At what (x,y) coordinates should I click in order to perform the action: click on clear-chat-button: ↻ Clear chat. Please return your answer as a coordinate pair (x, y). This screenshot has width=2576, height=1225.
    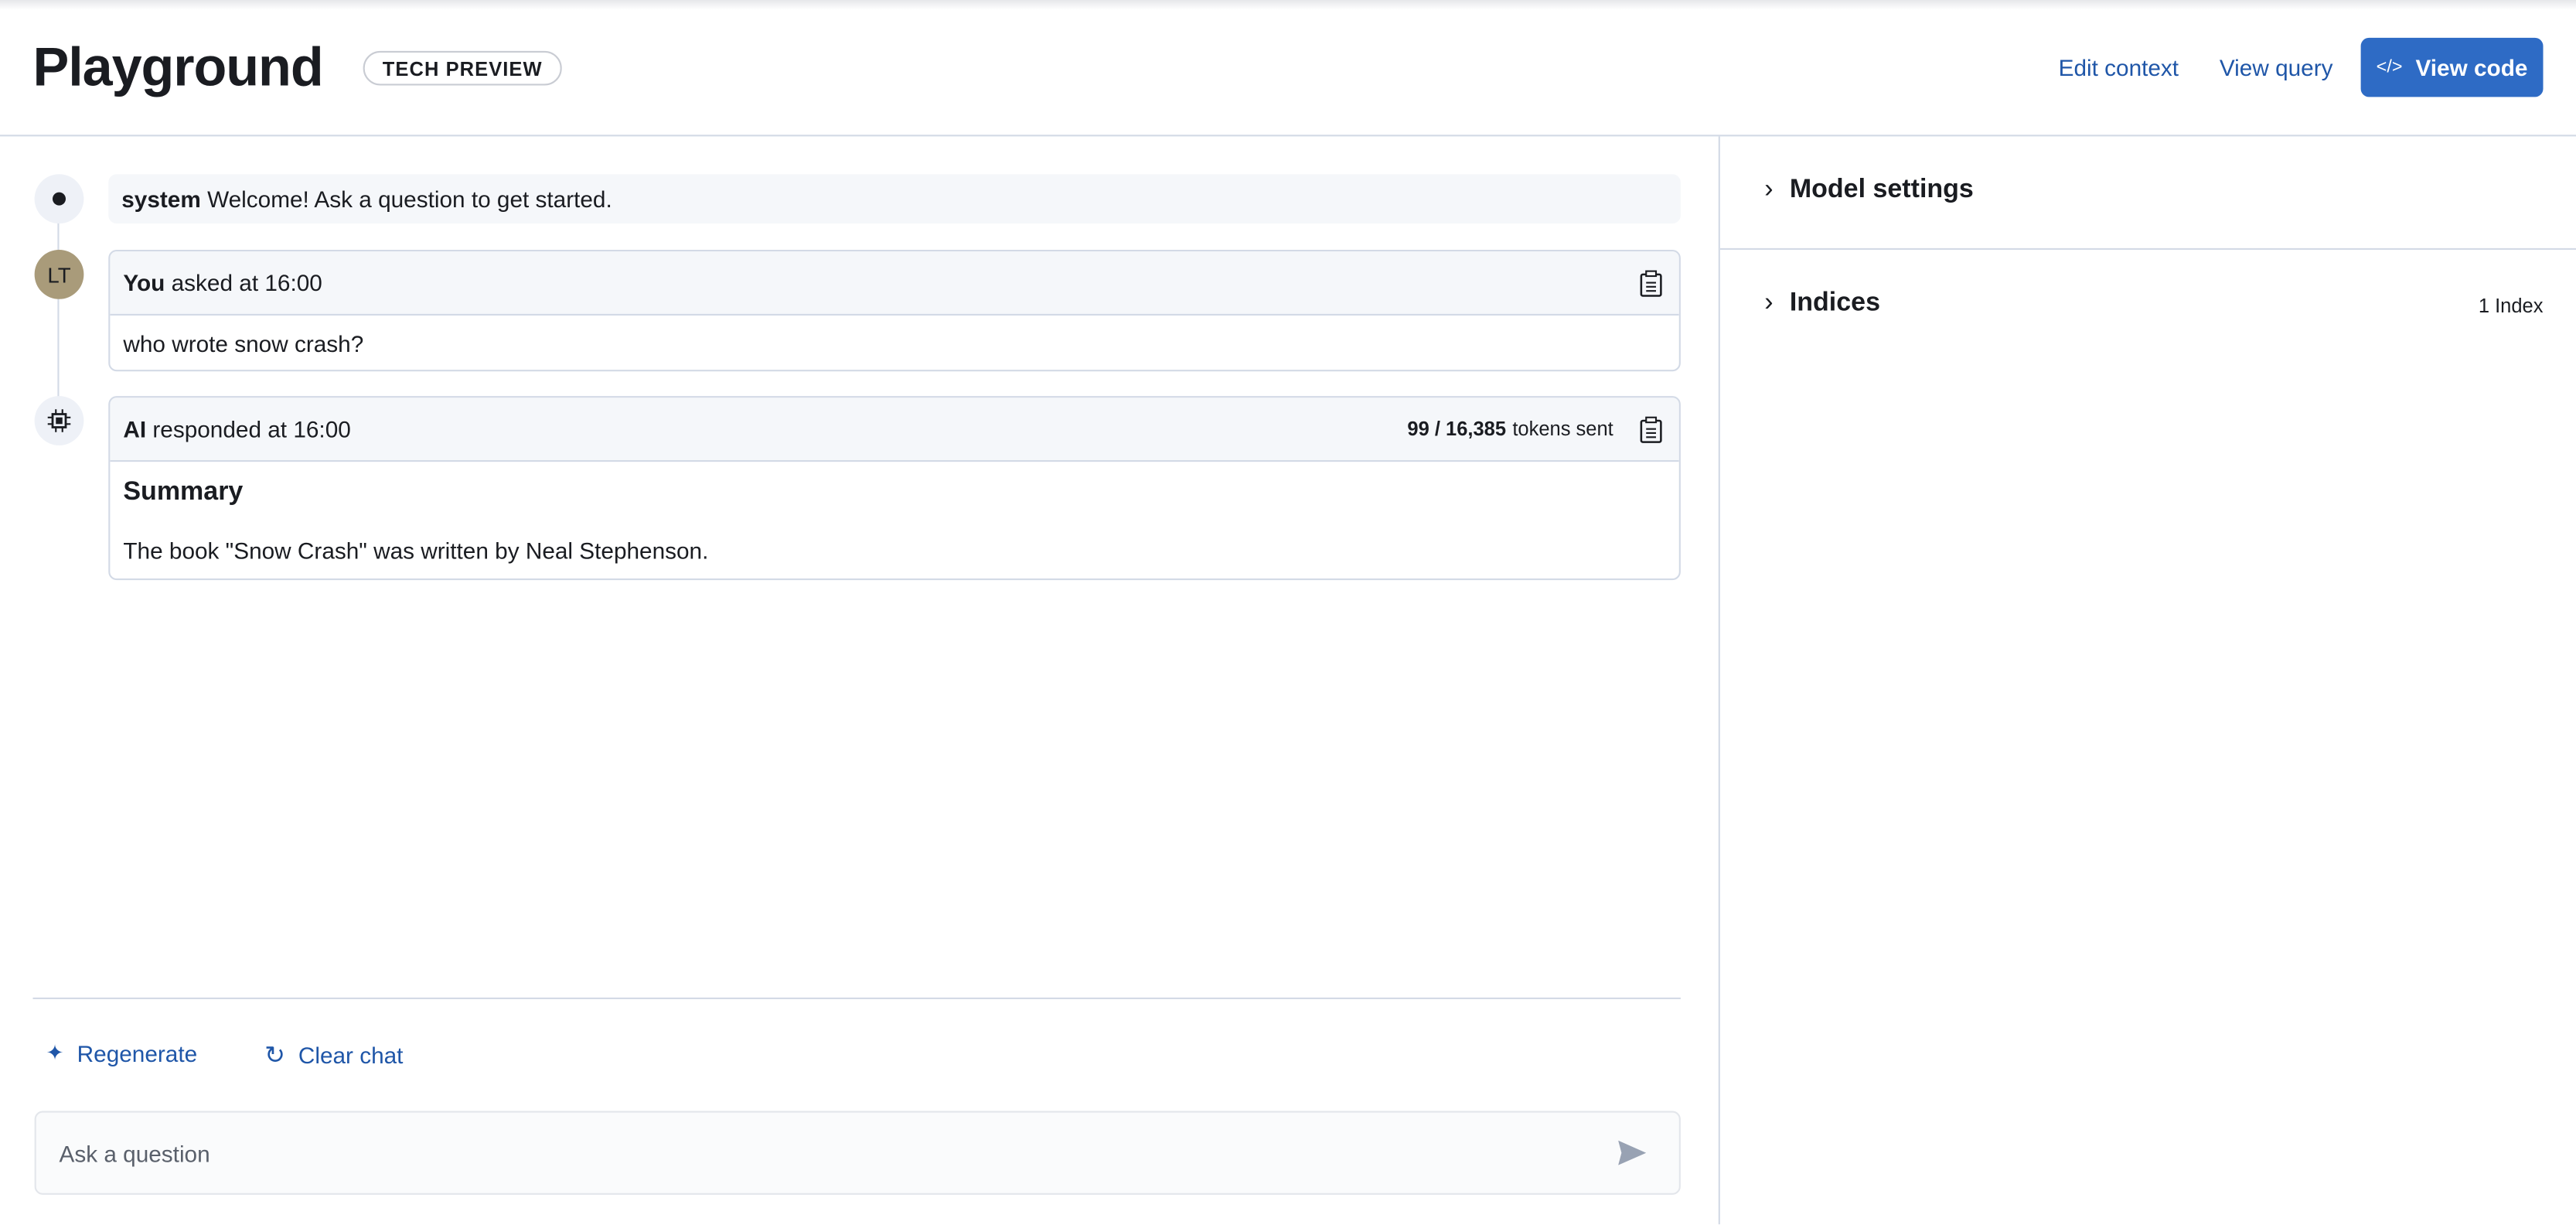
    Looking at the image, I should click on (333, 1055).